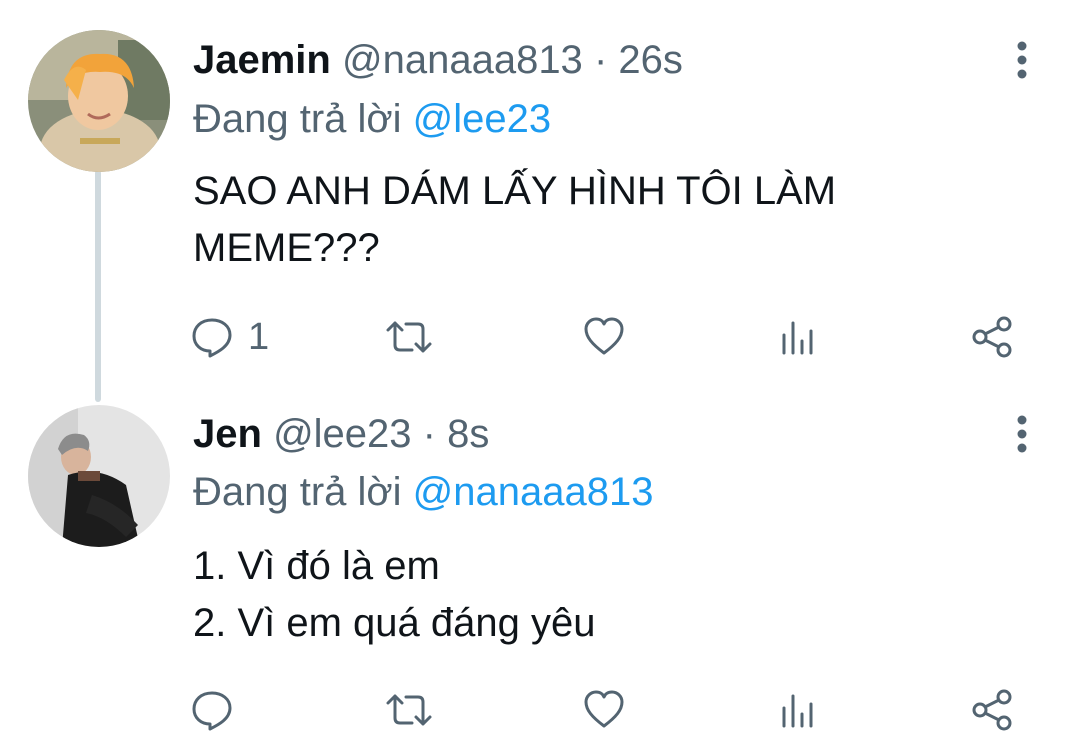  What do you see at coordinates (259, 336) in the screenshot?
I see `reply-count: 1` at bounding box center [259, 336].